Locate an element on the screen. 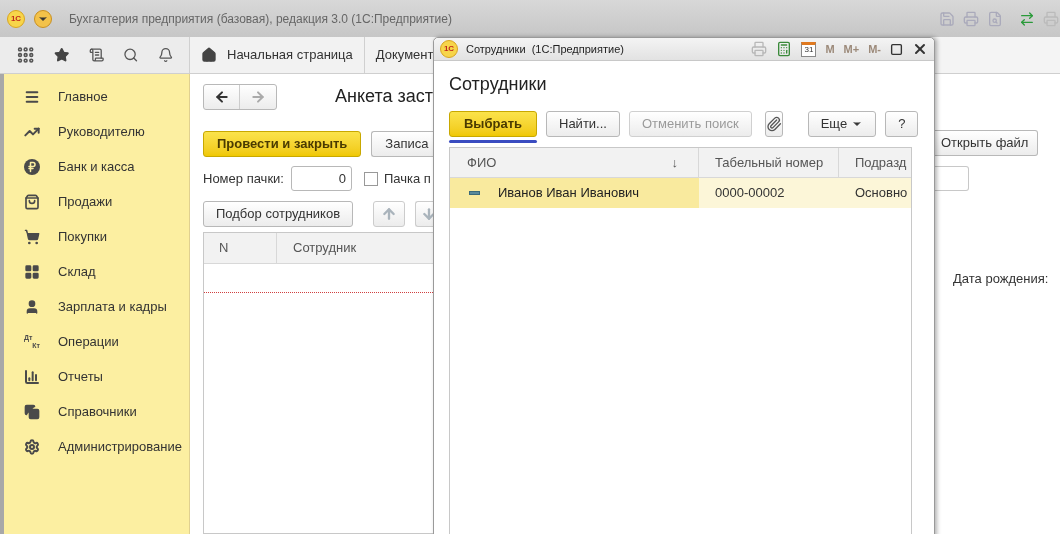  sidebar-item: Главное is located at coordinates (96, 96).